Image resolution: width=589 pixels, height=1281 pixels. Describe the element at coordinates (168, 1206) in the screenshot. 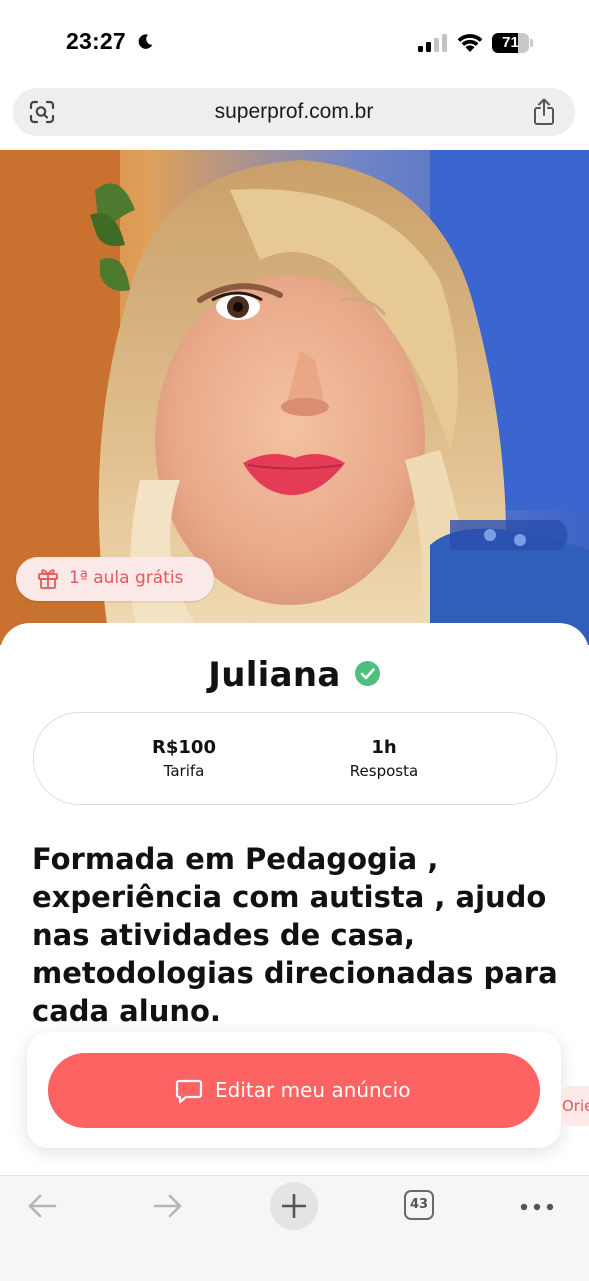

I see `arrow-right-icon` at that location.